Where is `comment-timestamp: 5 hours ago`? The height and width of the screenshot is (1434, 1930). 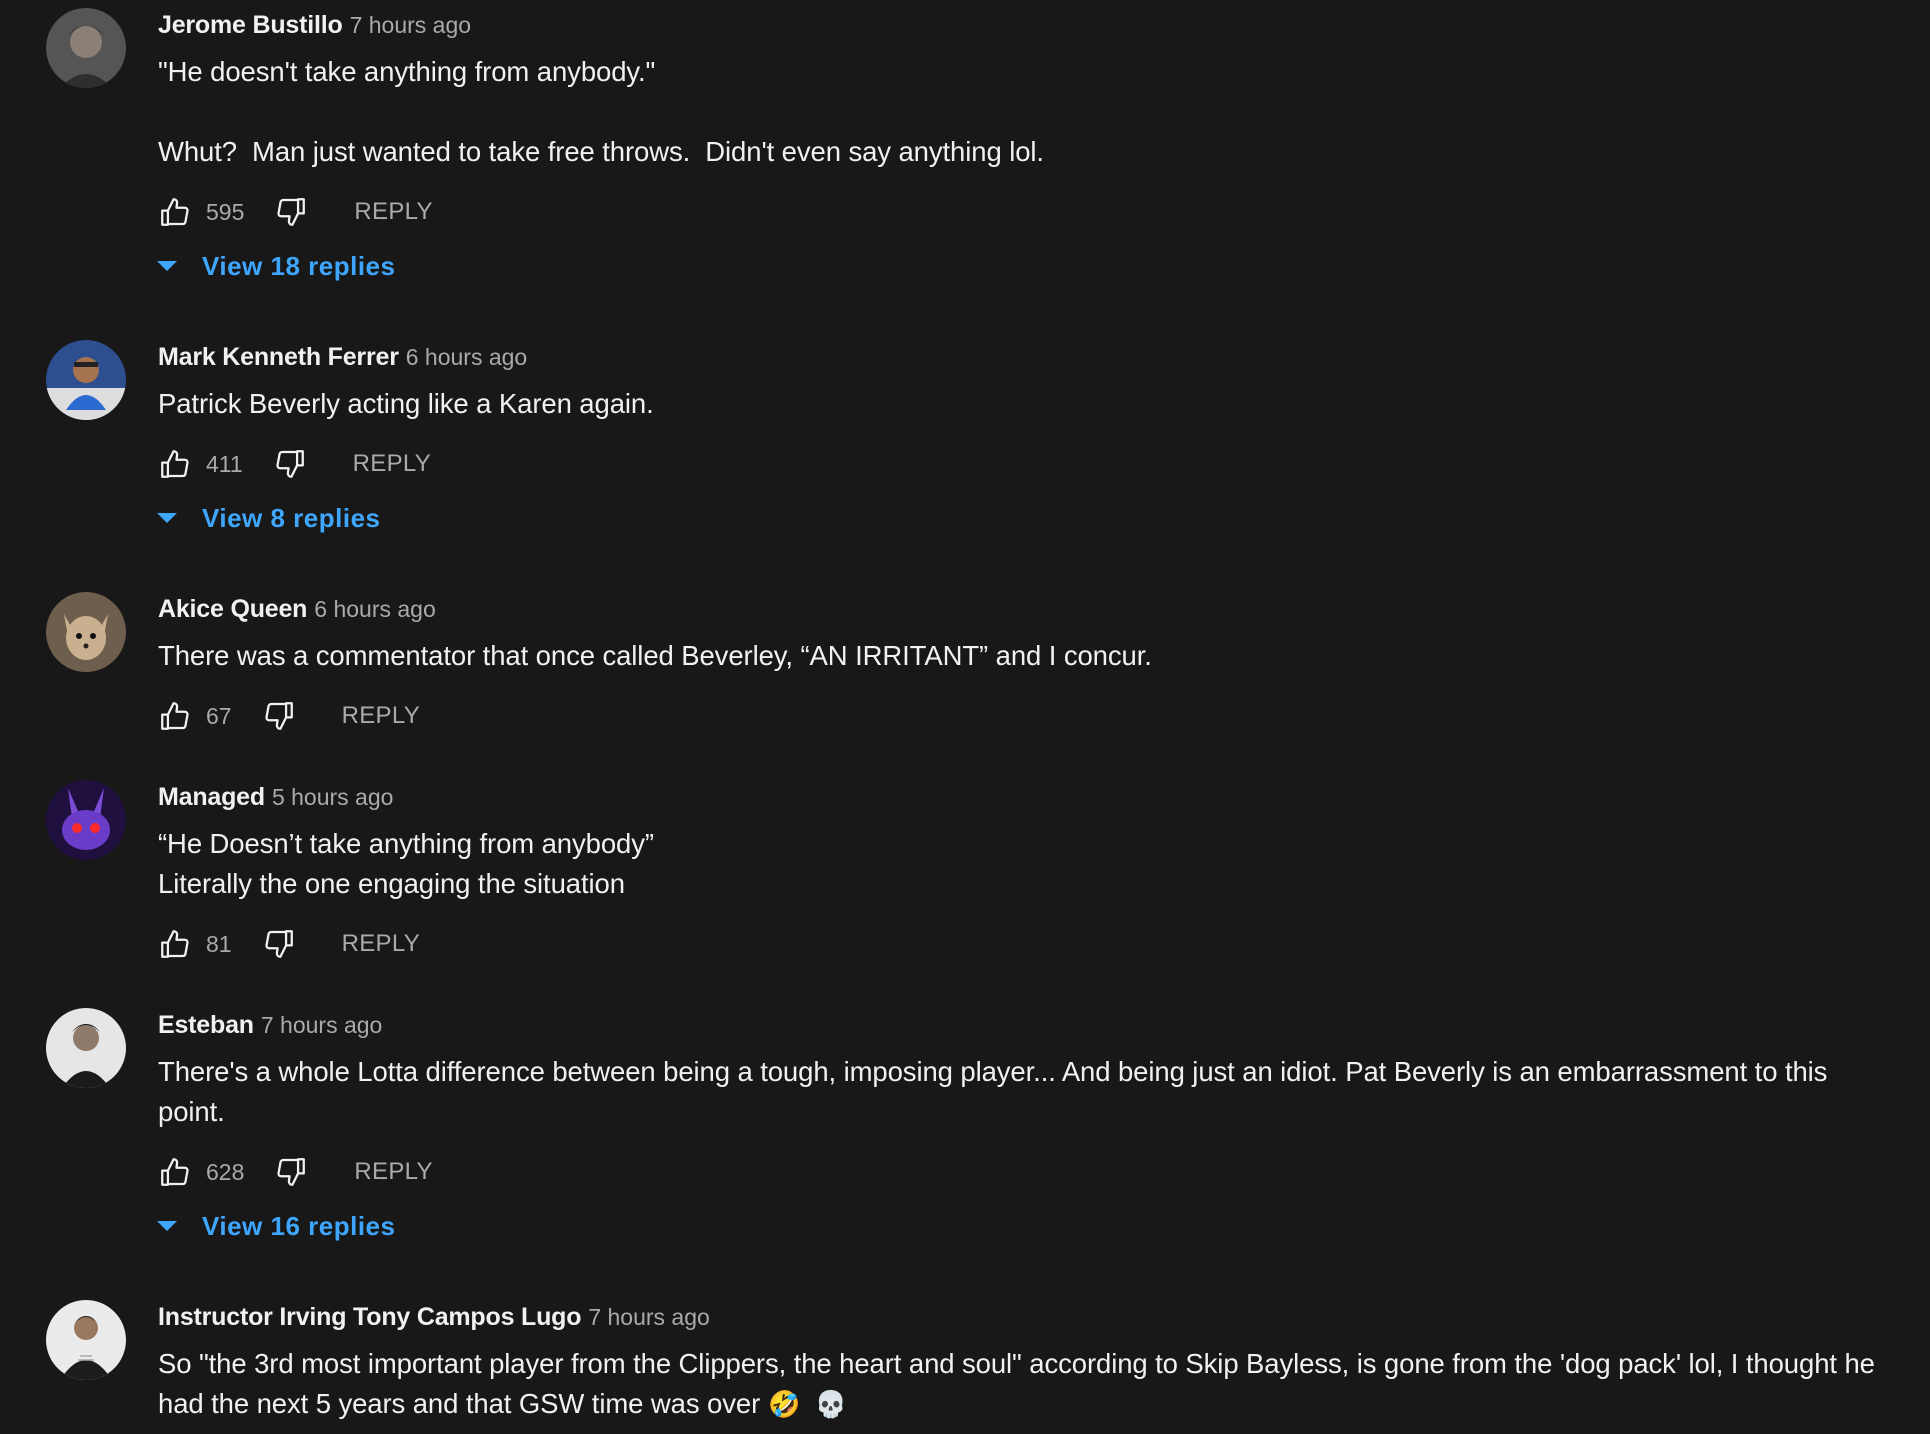 comment-timestamp: 5 hours ago is located at coordinates (332, 797).